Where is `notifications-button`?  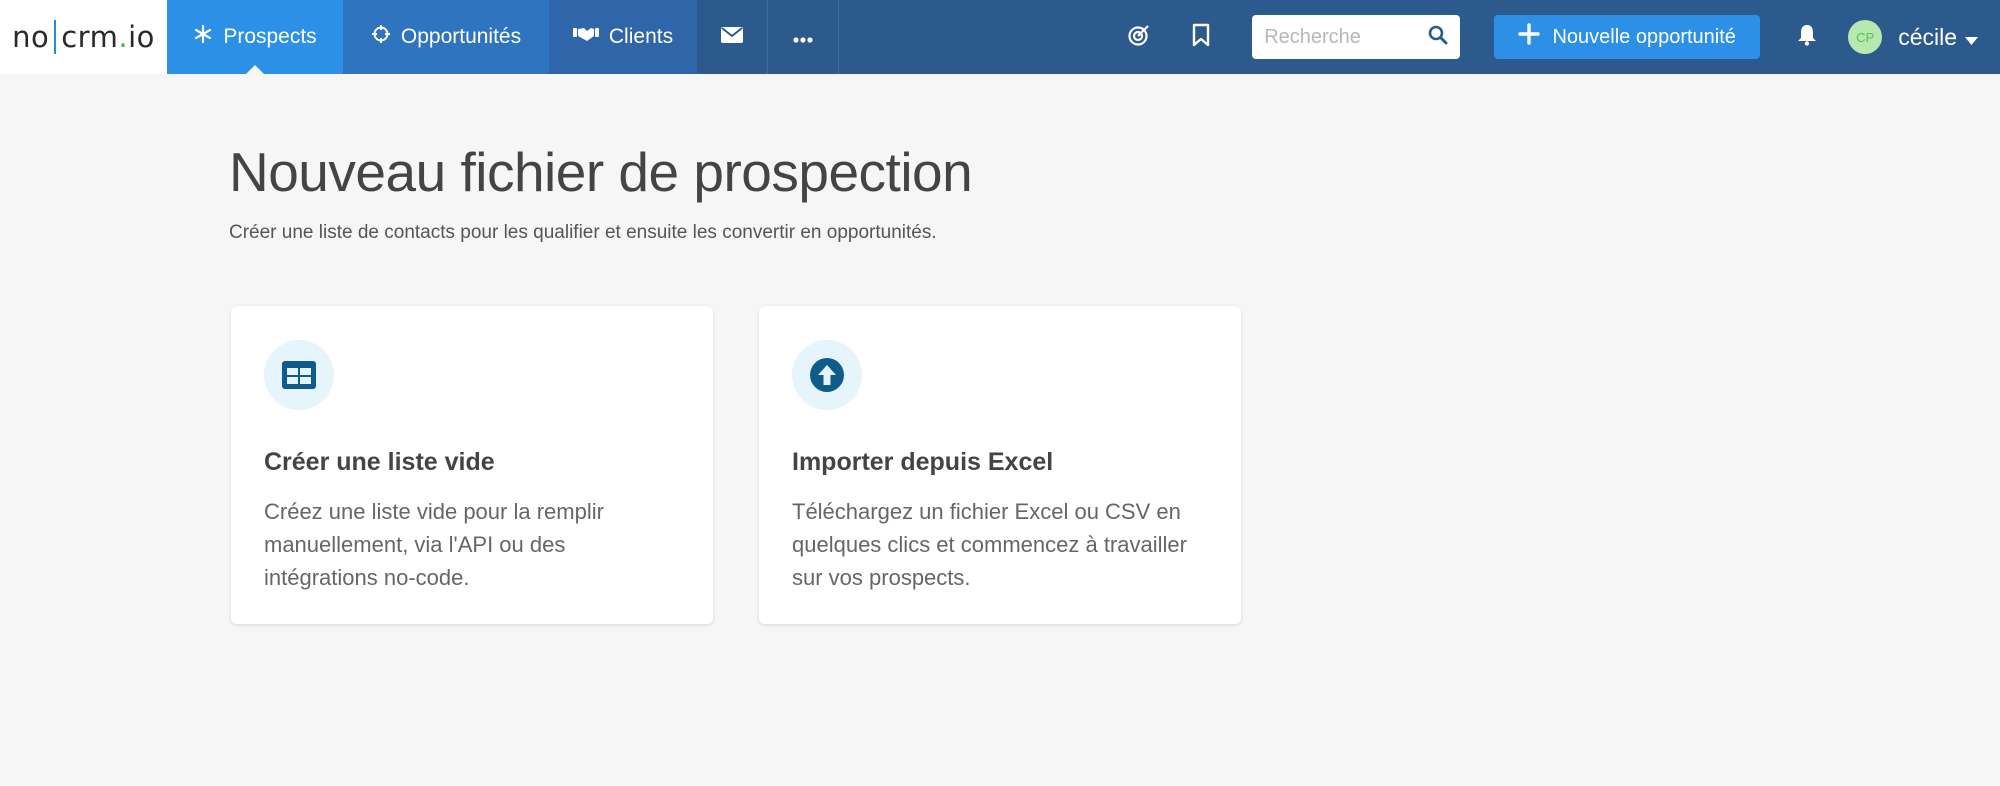
notifications-button is located at coordinates (1807, 37).